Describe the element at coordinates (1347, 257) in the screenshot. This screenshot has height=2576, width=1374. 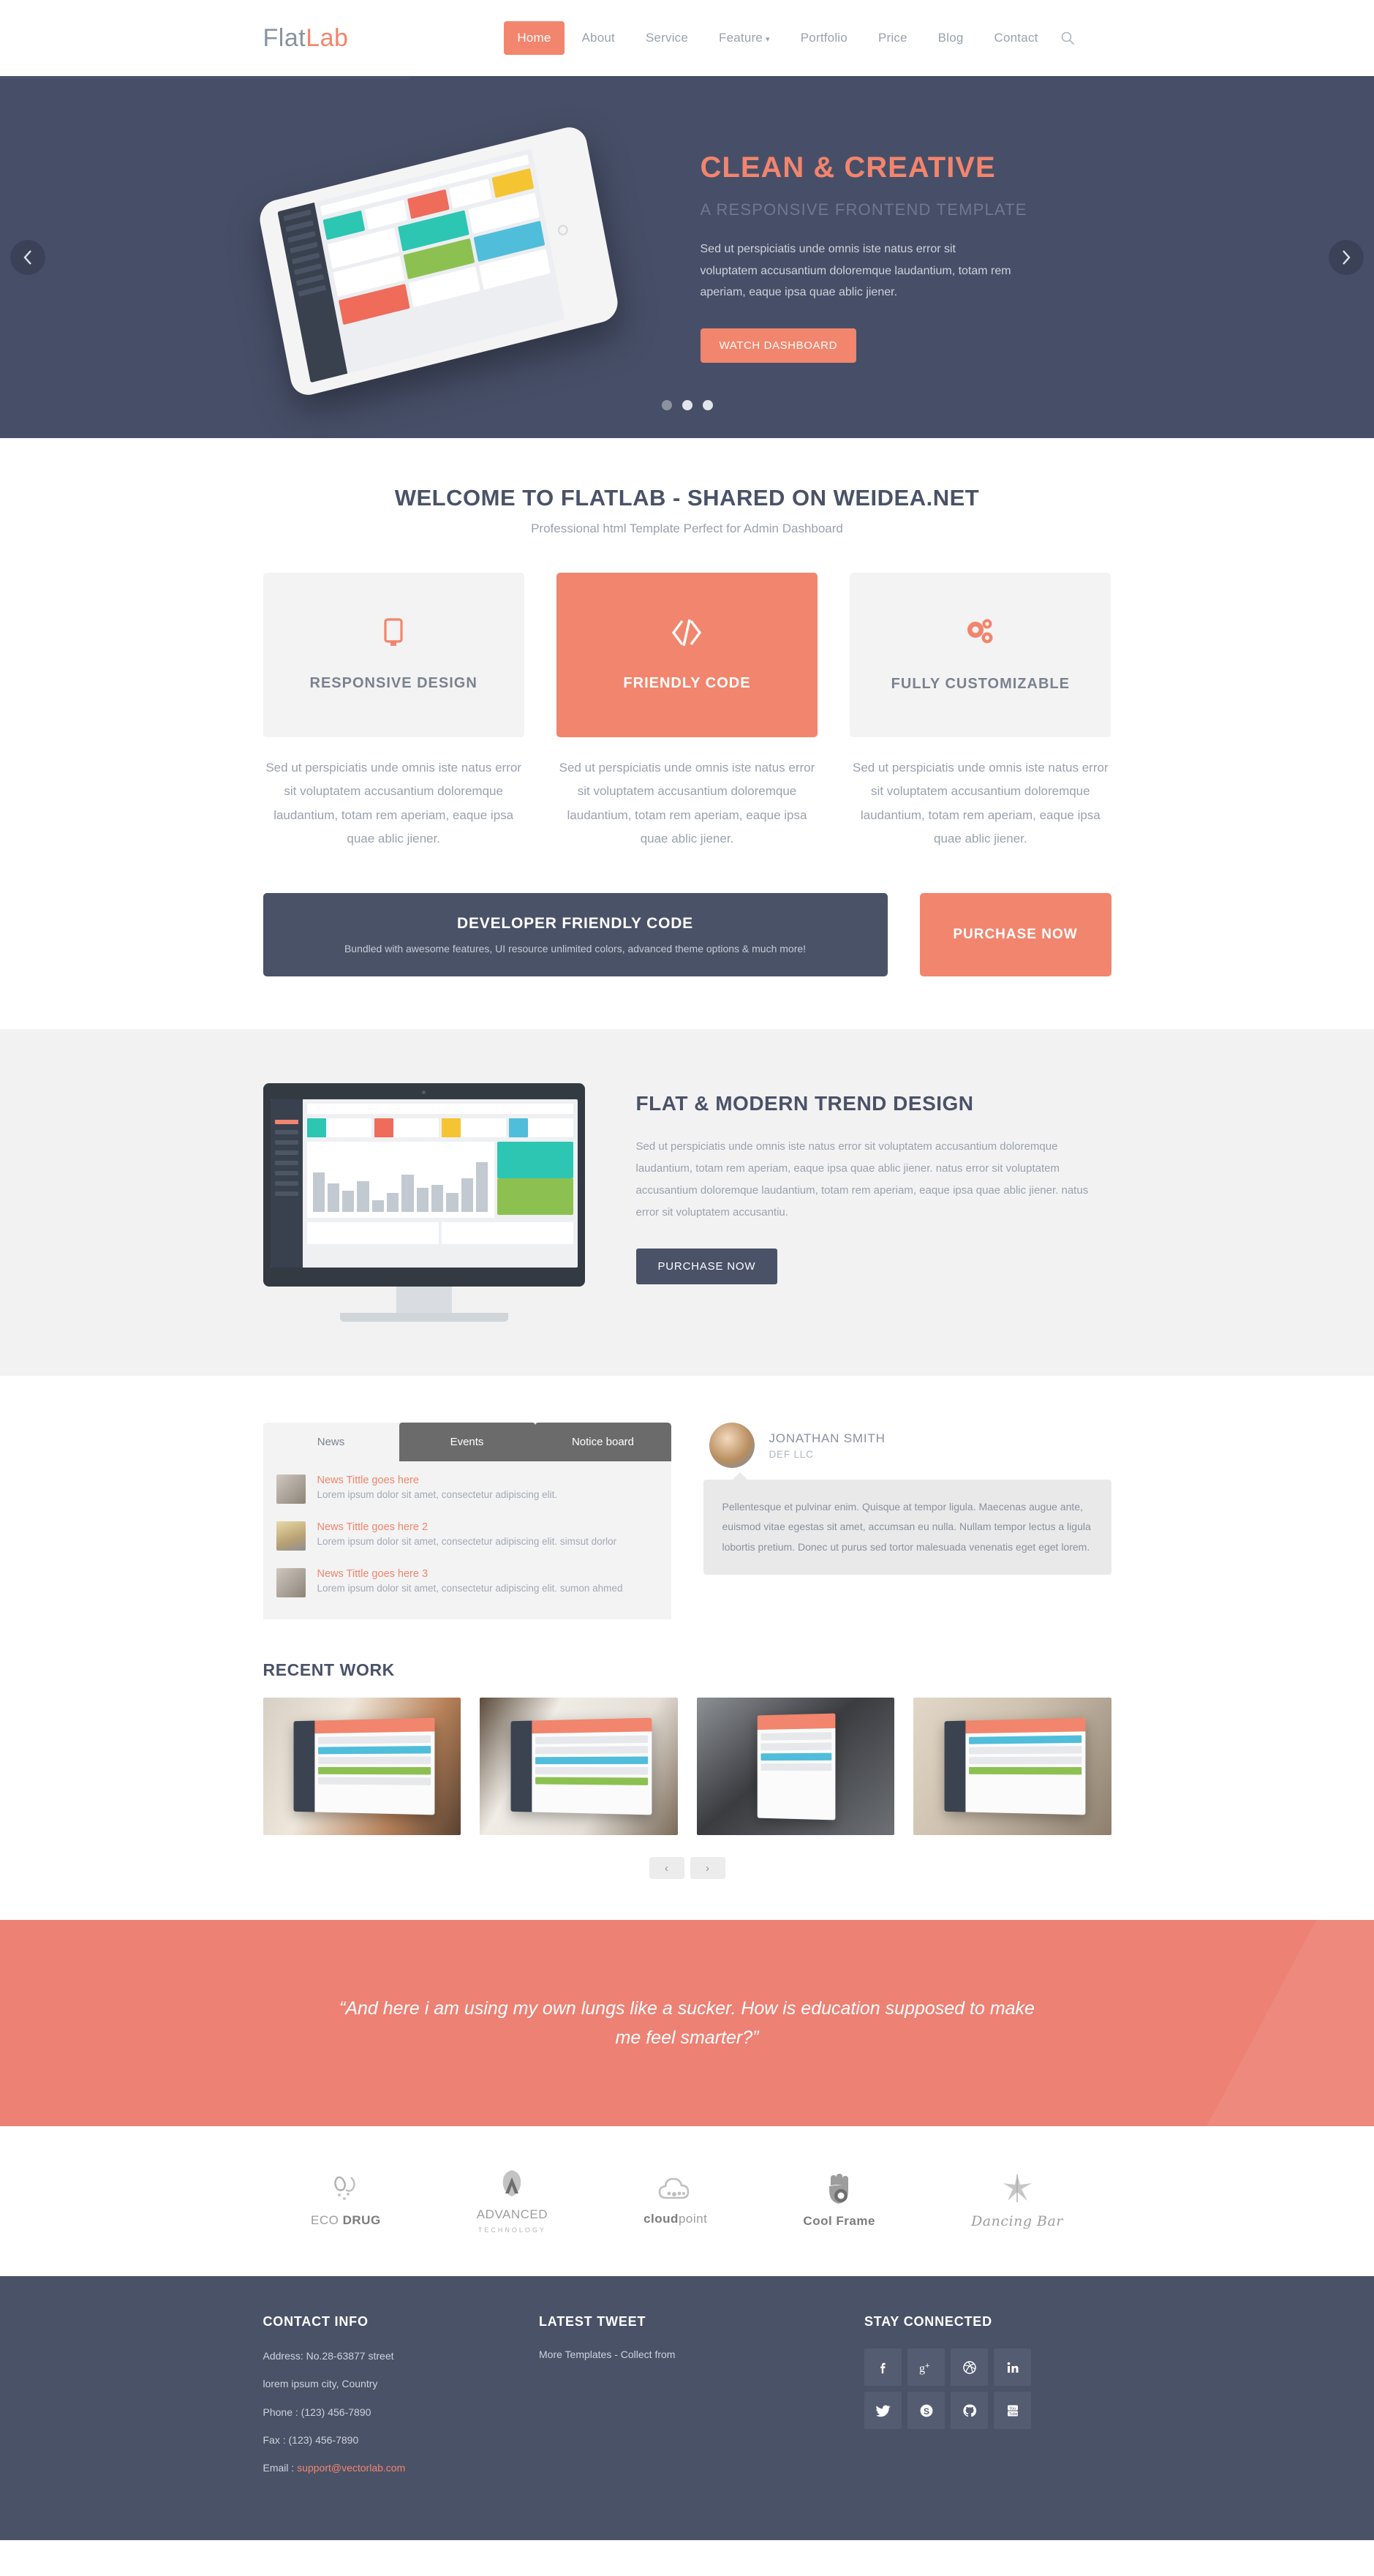
I see `hero-next-arrow-icon` at that location.